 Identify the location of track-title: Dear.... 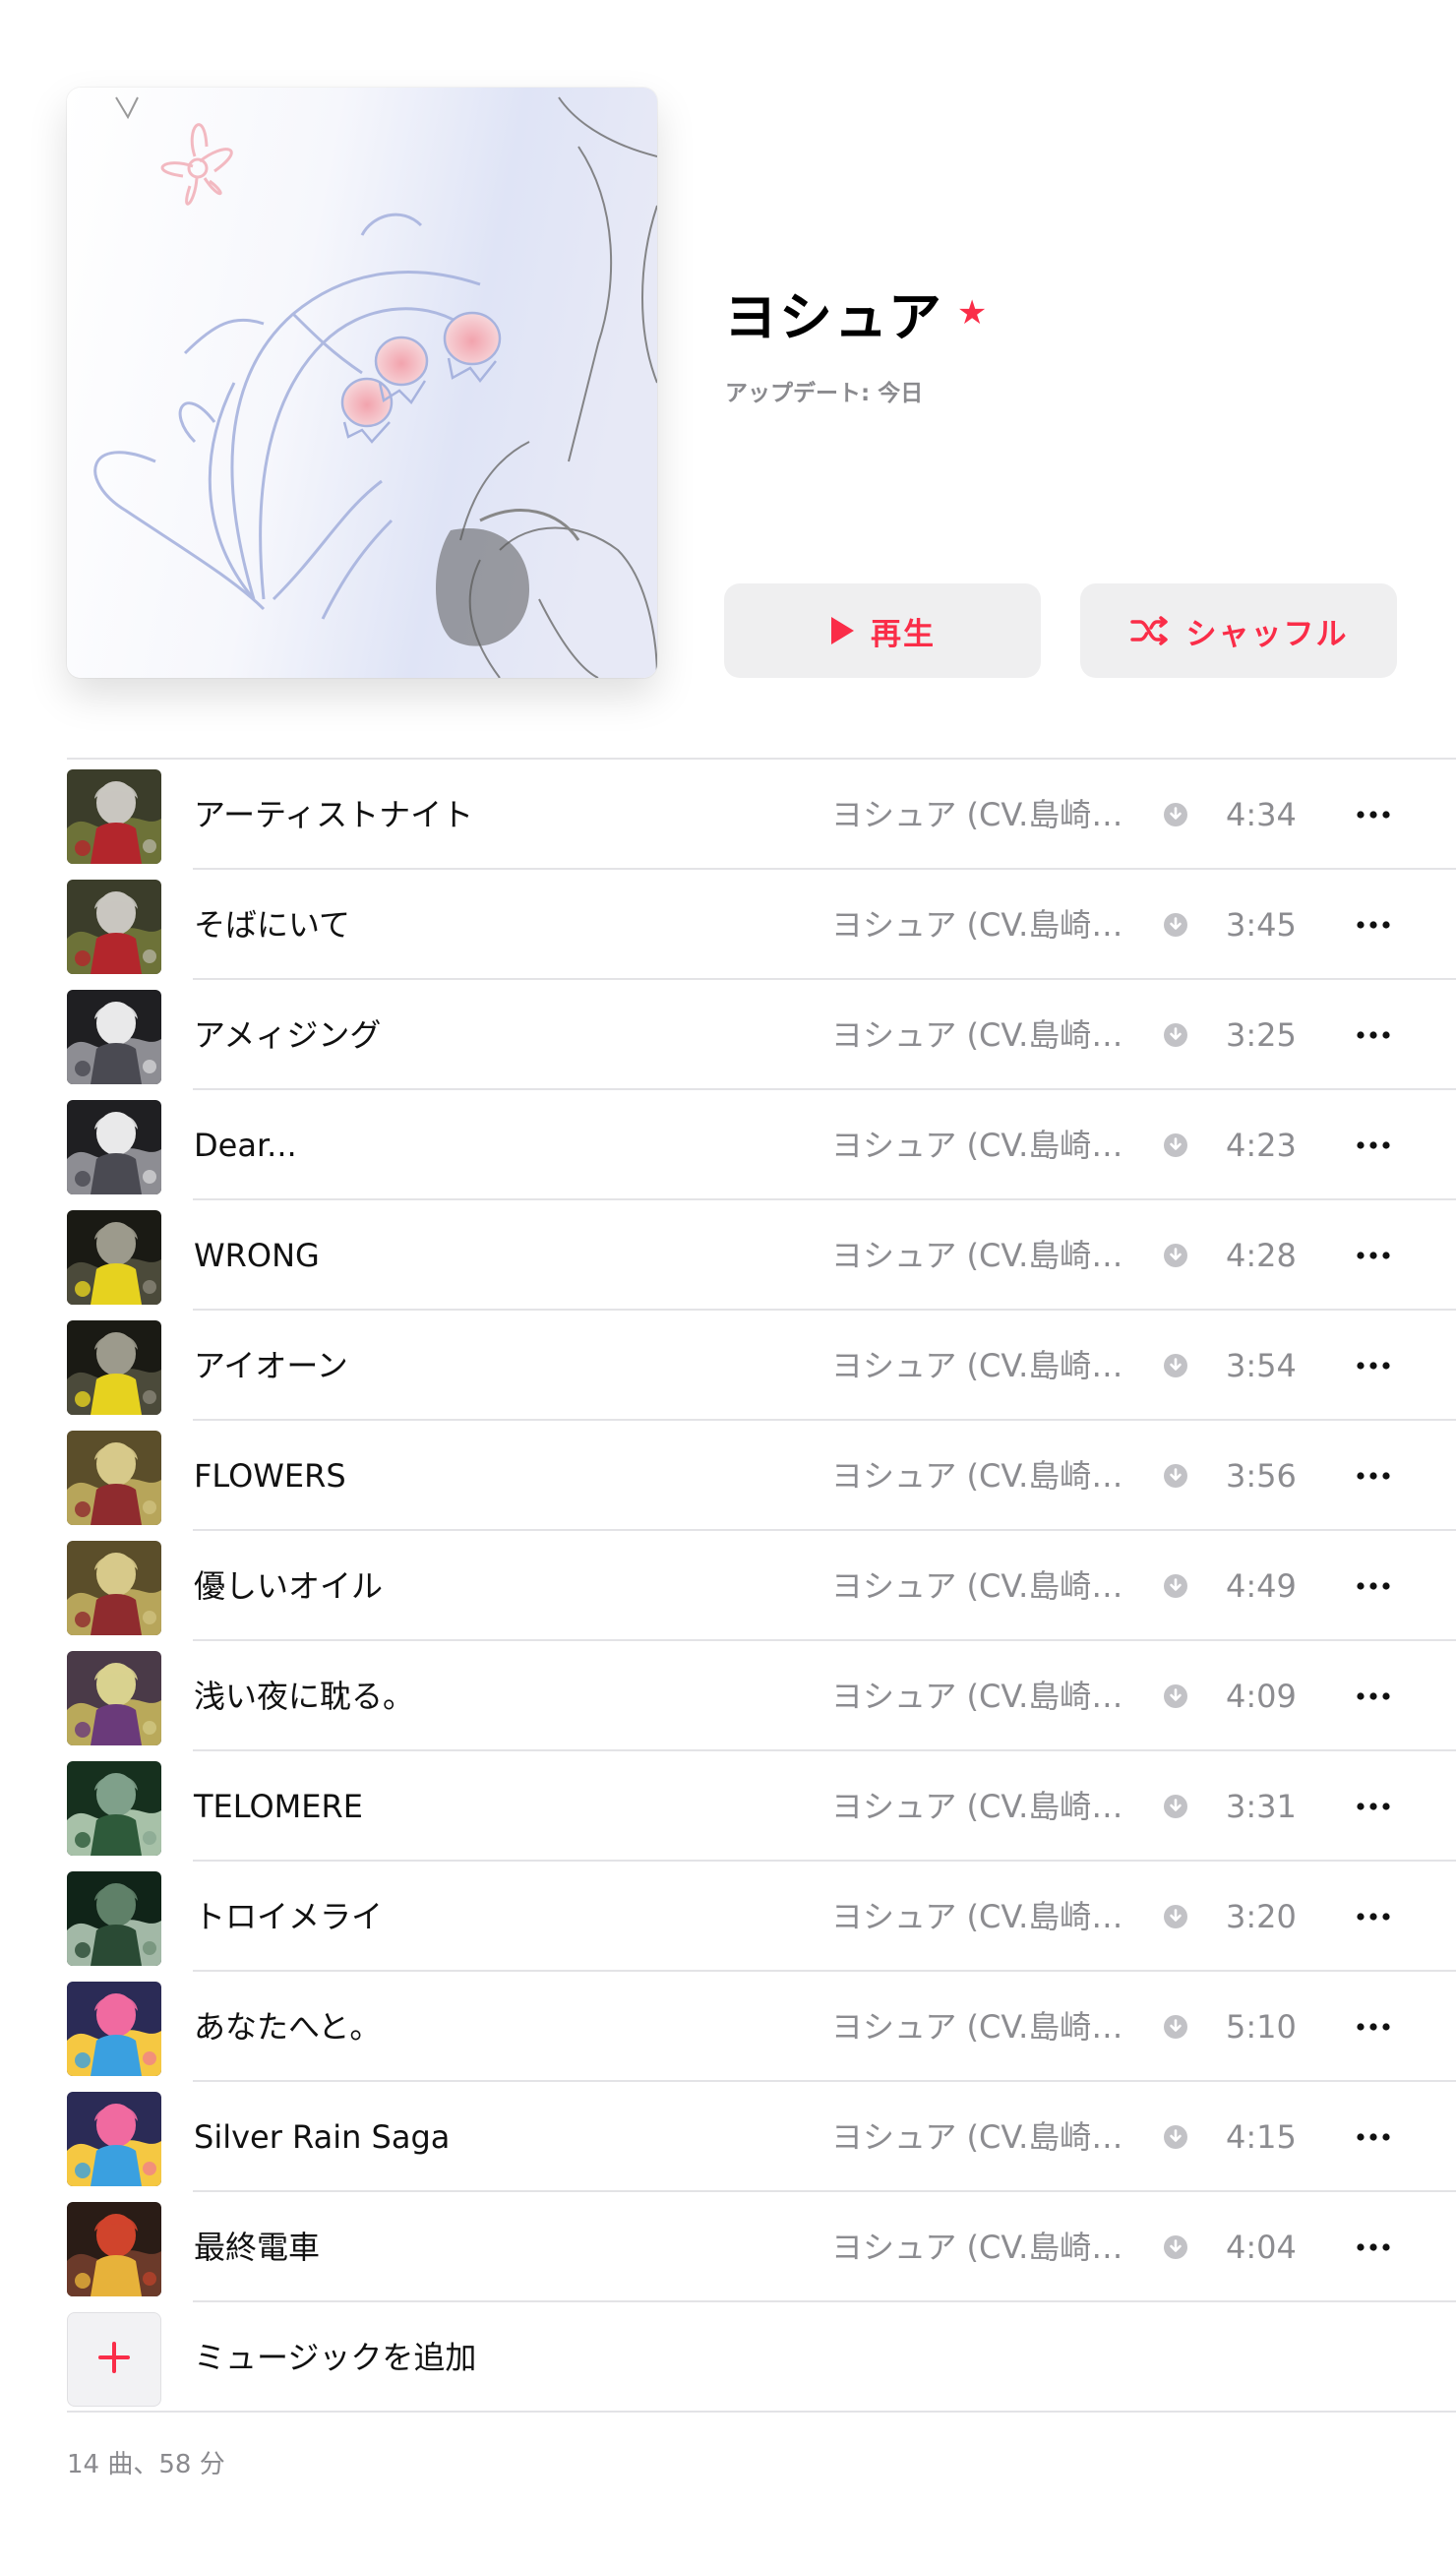
(245, 1145).